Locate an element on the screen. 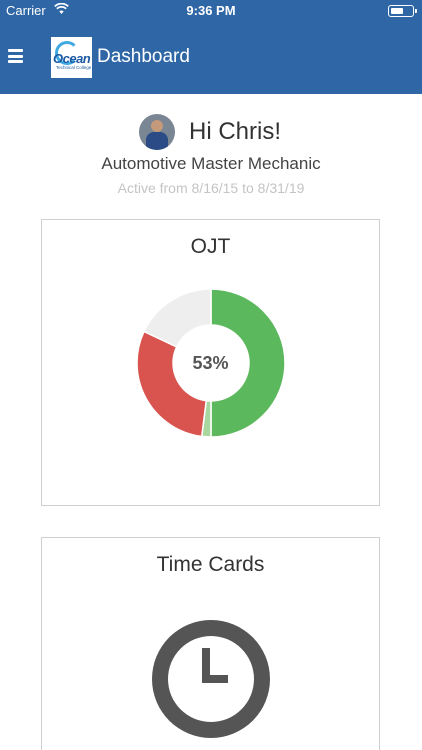  battery-icon is located at coordinates (402, 11).